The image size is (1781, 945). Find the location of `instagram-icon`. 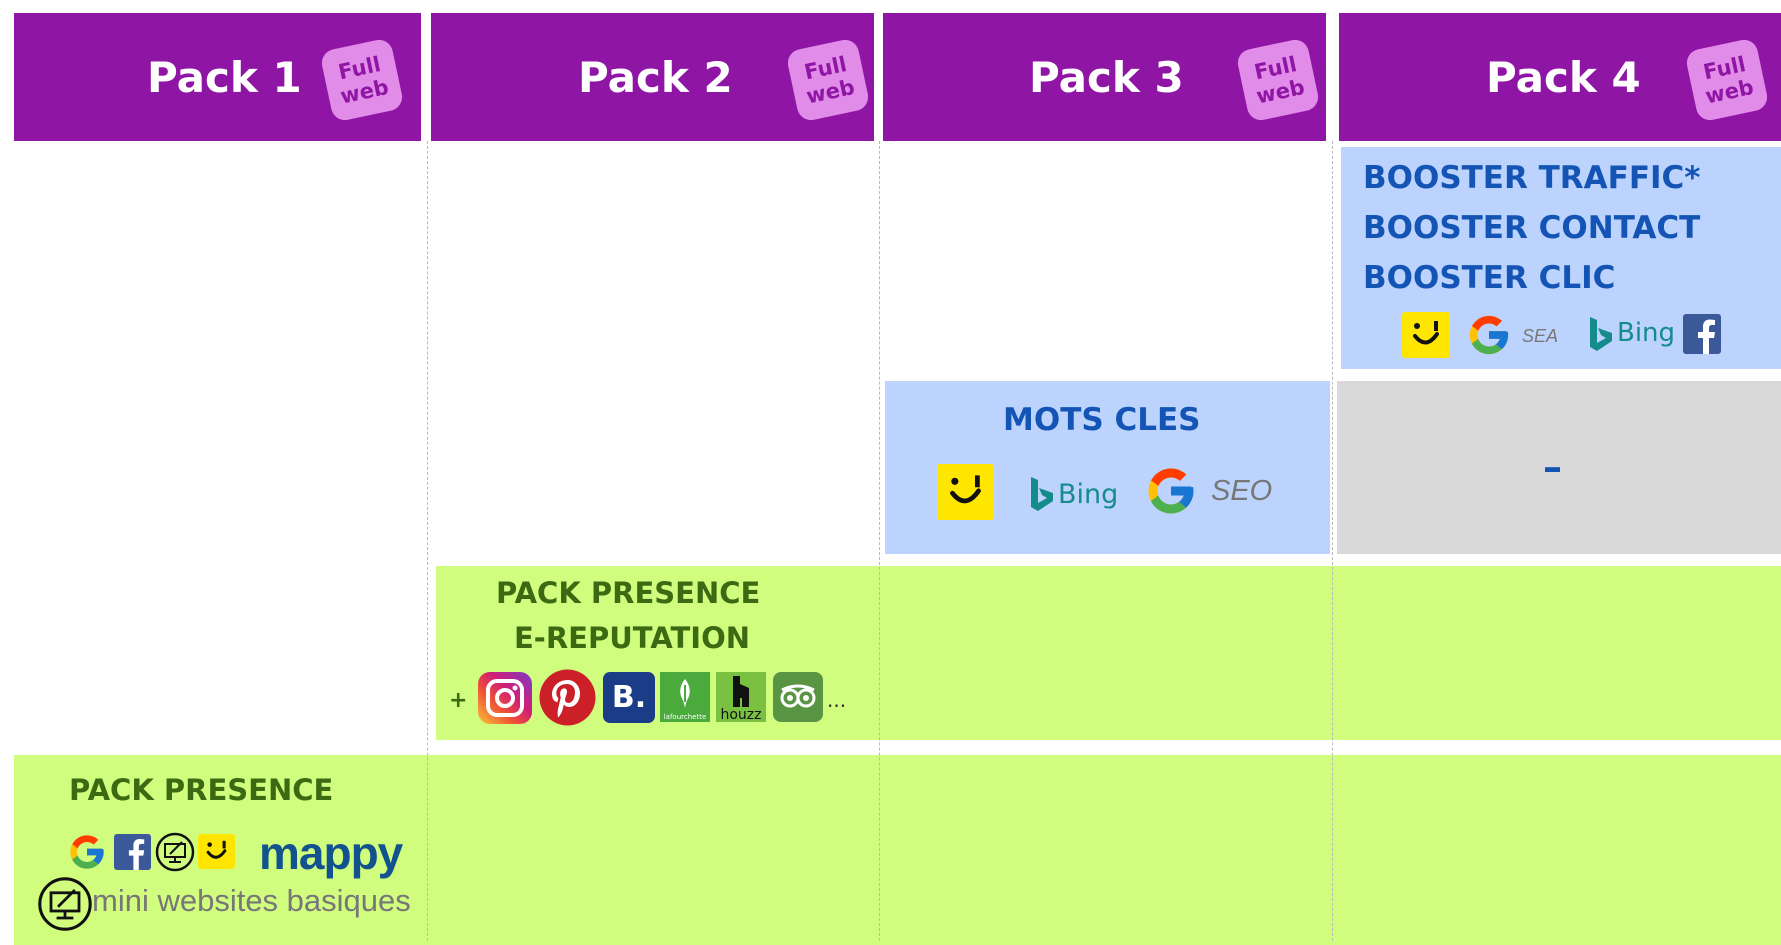

instagram-icon is located at coordinates (505, 698).